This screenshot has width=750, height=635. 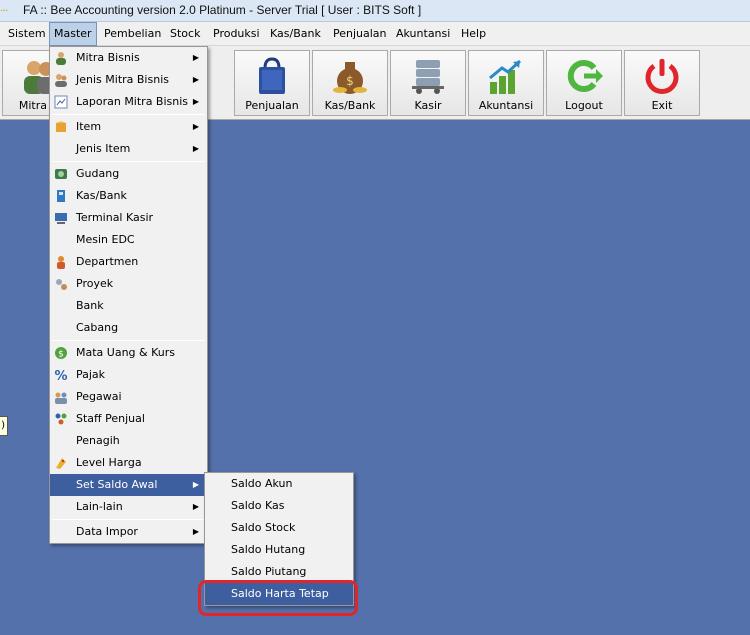 I want to click on menu-item-label: Data Impor, so click(x=107, y=531).